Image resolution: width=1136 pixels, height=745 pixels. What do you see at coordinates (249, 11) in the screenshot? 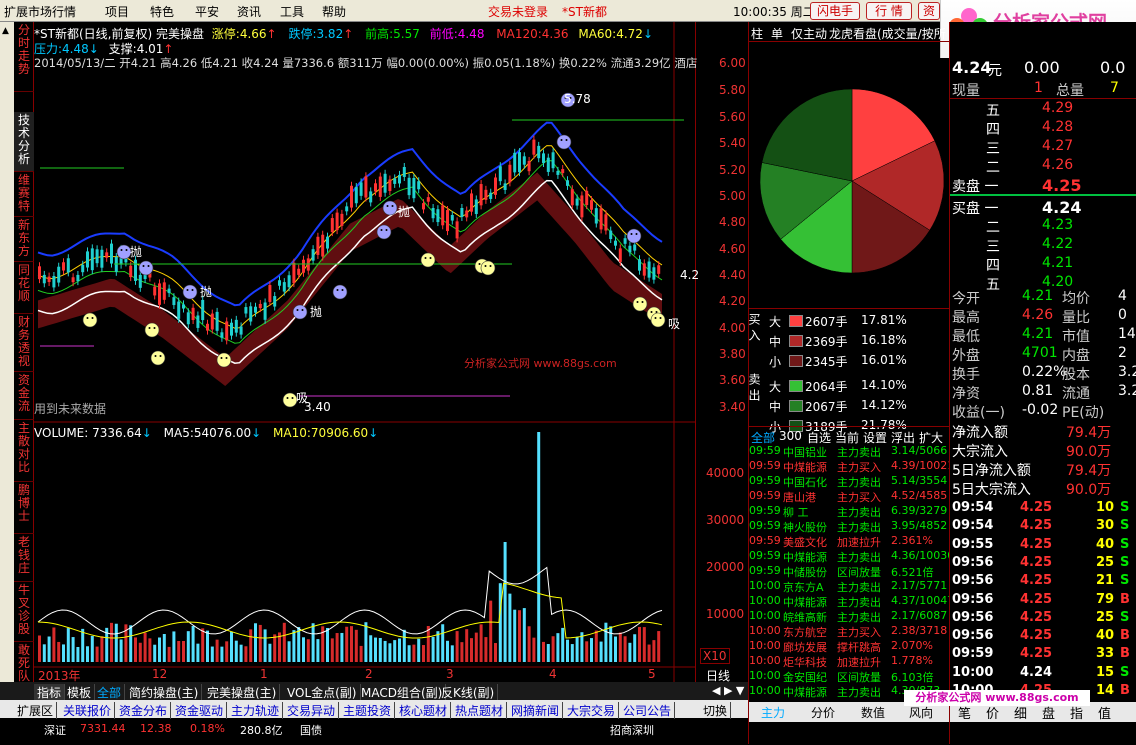
I see `menu-news: 资讯` at bounding box center [249, 11].